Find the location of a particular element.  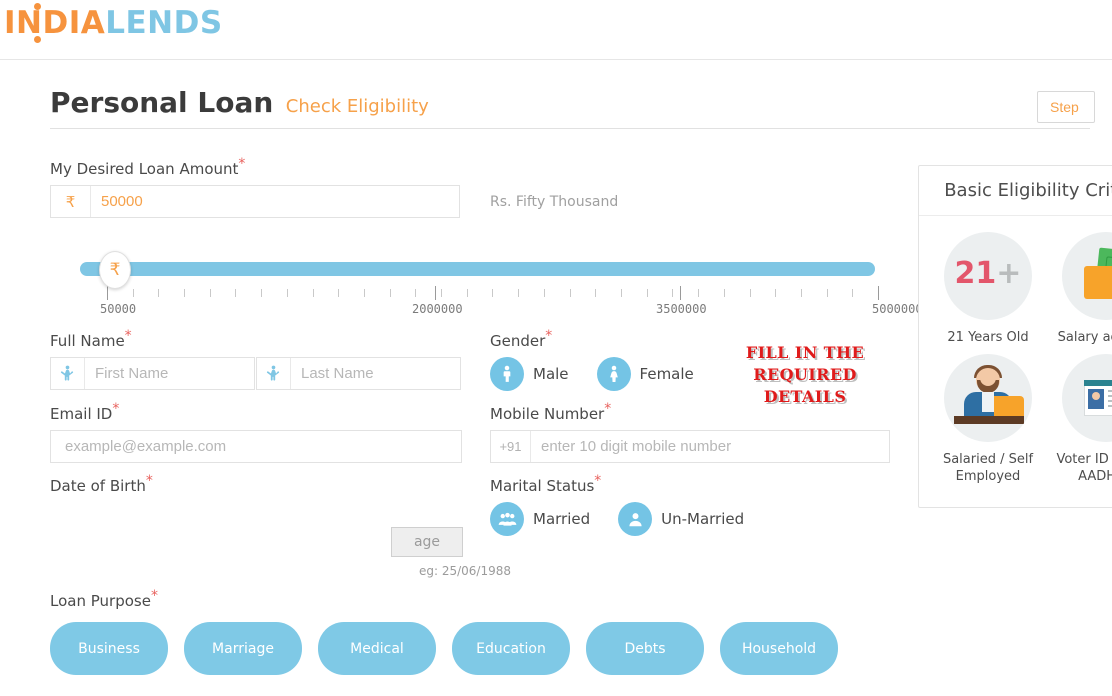

eligibility-item-age: 21+ 21 Years Old is located at coordinates (988, 289).